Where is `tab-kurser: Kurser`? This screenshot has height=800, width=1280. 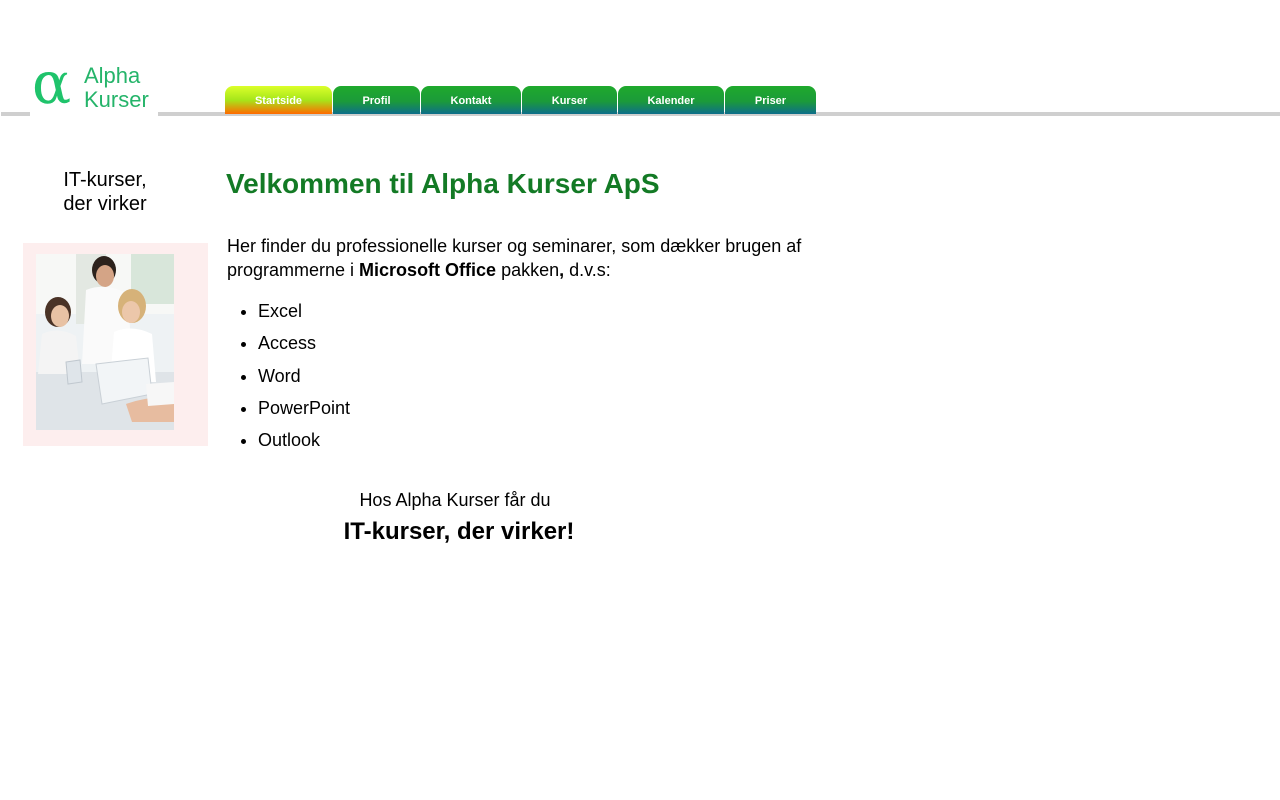
tab-kurser: Kurser is located at coordinates (569, 100).